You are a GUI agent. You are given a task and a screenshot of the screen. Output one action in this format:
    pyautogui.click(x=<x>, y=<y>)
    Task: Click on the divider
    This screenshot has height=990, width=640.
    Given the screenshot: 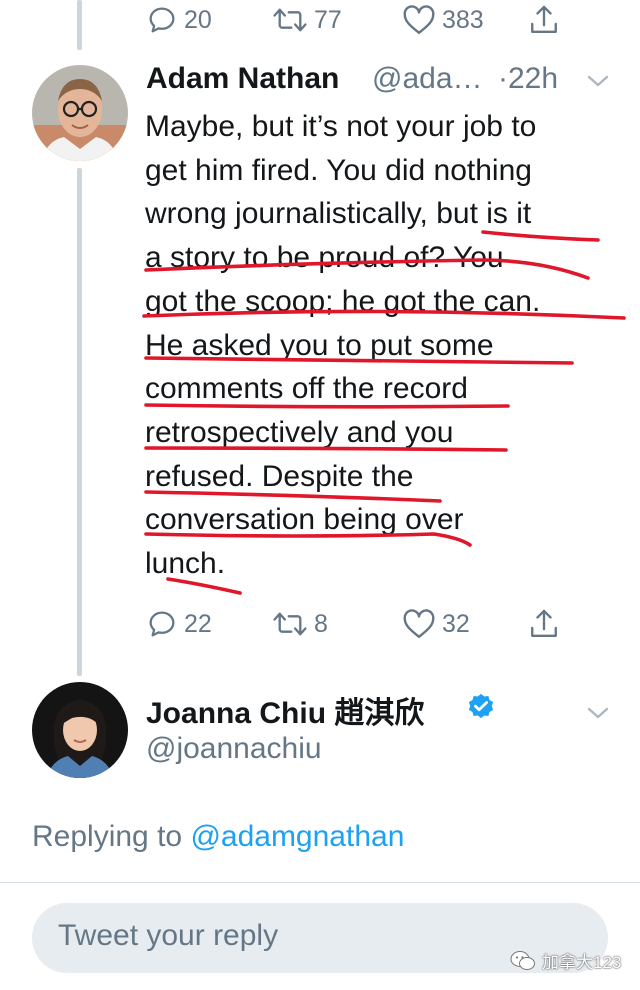 What is the action you would take?
    pyautogui.click(x=320, y=882)
    